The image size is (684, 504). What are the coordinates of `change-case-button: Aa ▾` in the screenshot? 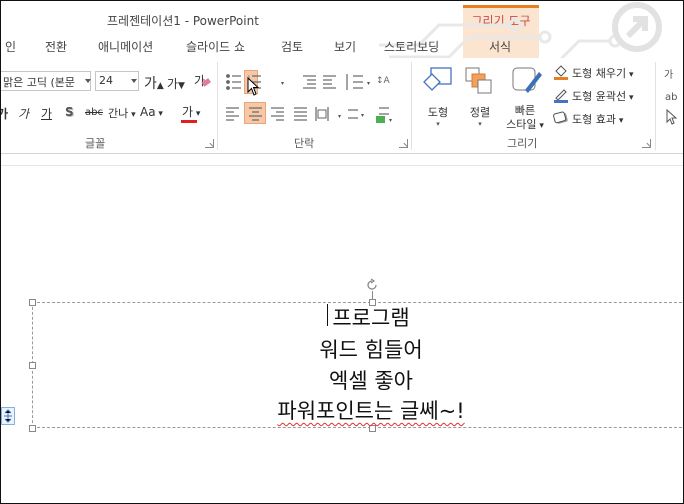 It's located at (151, 112).